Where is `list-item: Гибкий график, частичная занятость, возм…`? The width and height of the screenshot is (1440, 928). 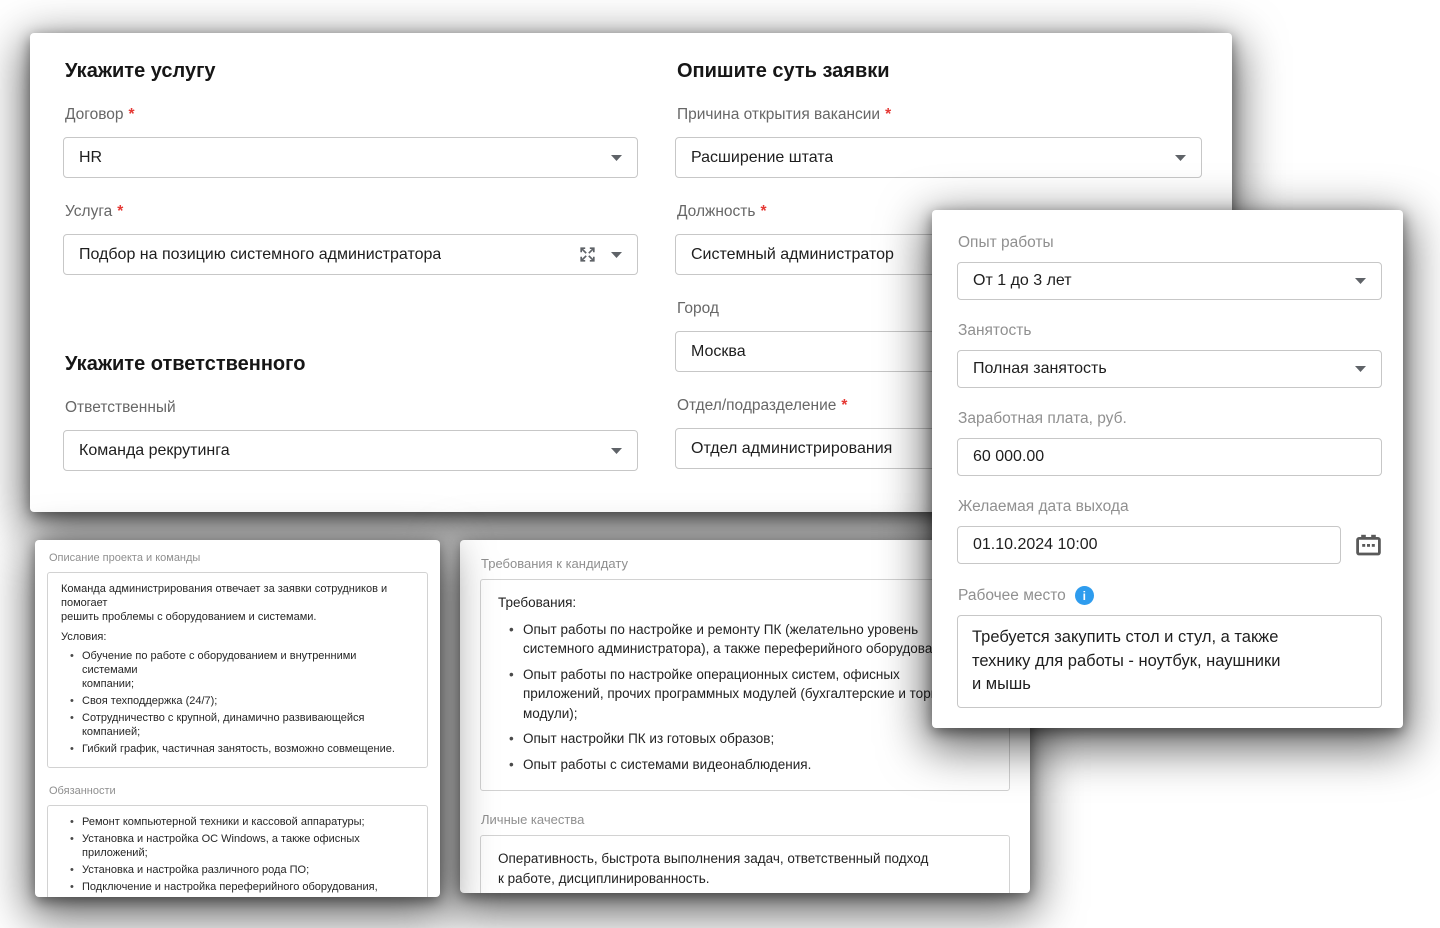 list-item: Гибкий график, частичная занятость, возм… is located at coordinates (242, 749).